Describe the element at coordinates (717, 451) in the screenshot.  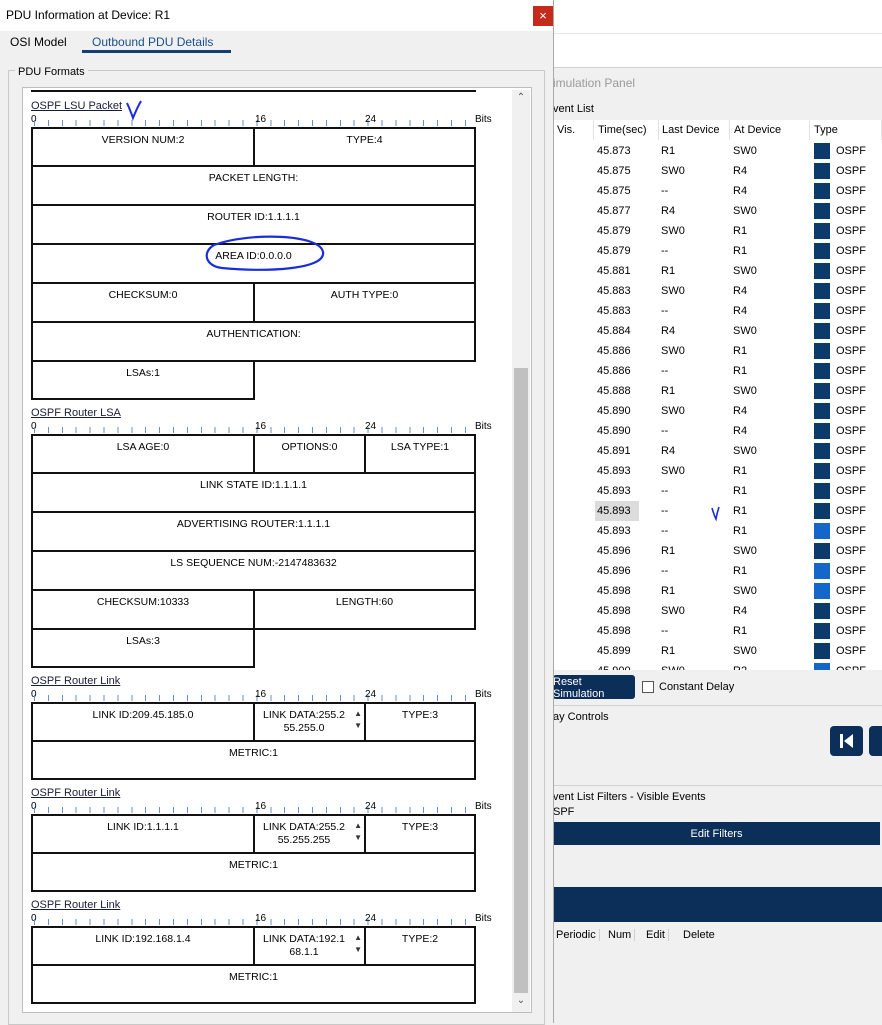
I see `event-row: 45.891 R4 SW0 OSPF` at that location.